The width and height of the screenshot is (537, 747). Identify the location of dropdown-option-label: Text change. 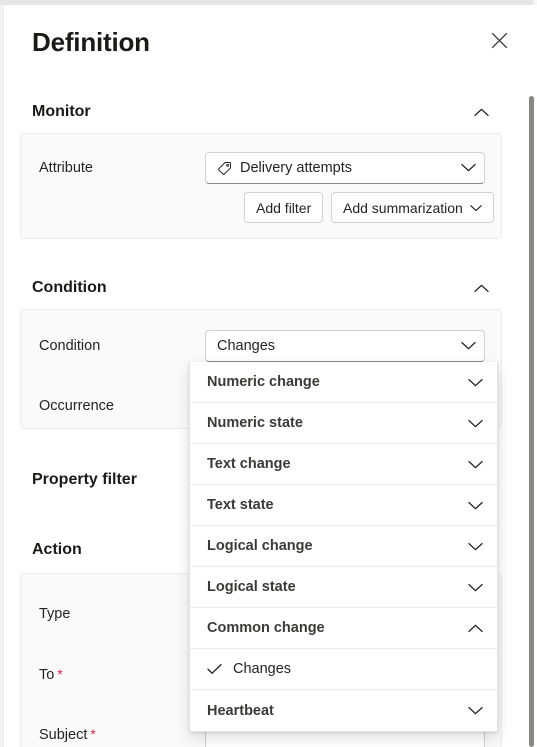
(249, 464).